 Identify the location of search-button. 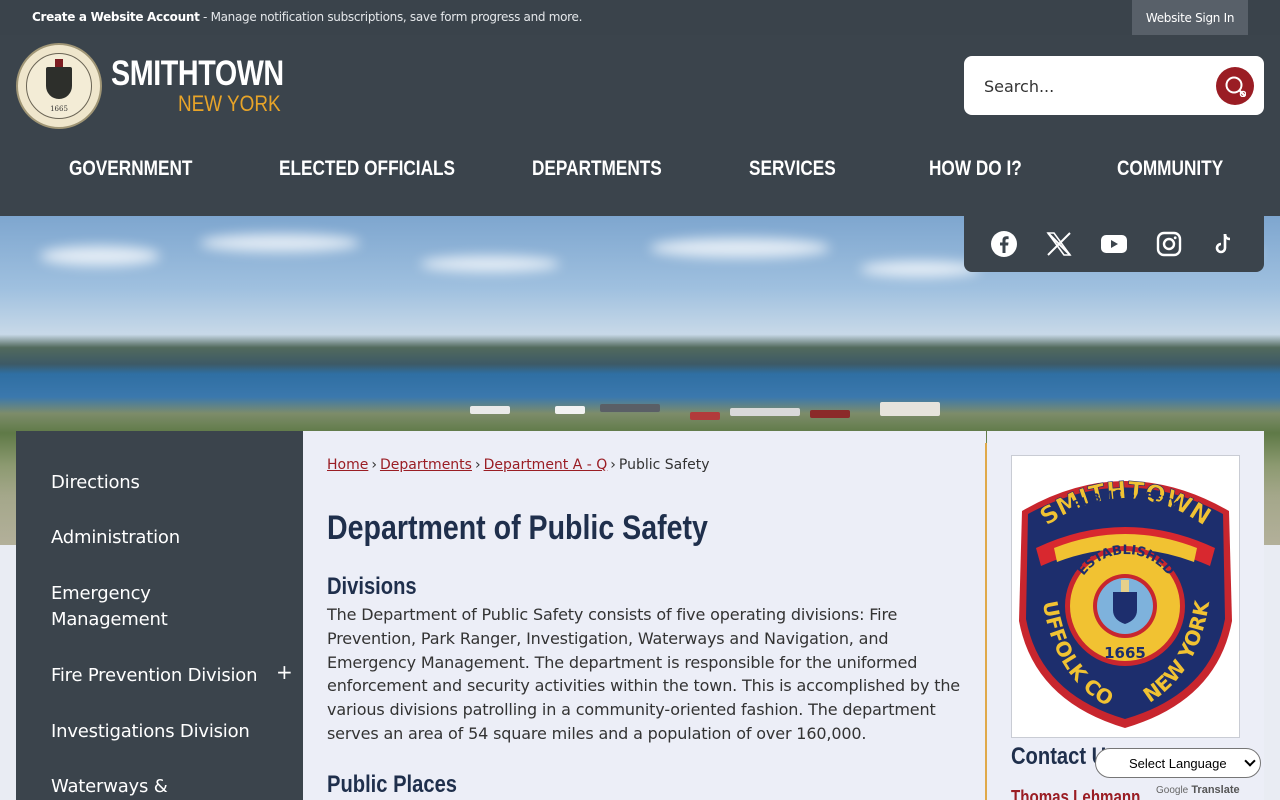
(1235, 86).